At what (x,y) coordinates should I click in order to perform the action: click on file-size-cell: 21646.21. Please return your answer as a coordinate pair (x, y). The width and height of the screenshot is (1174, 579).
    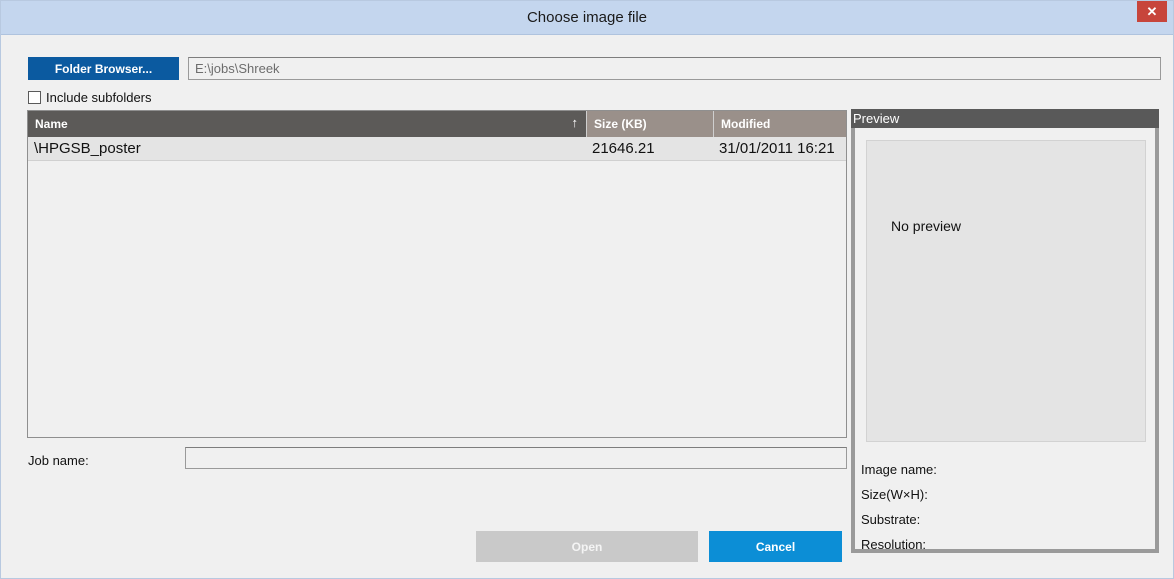
    Looking at the image, I should click on (623, 148).